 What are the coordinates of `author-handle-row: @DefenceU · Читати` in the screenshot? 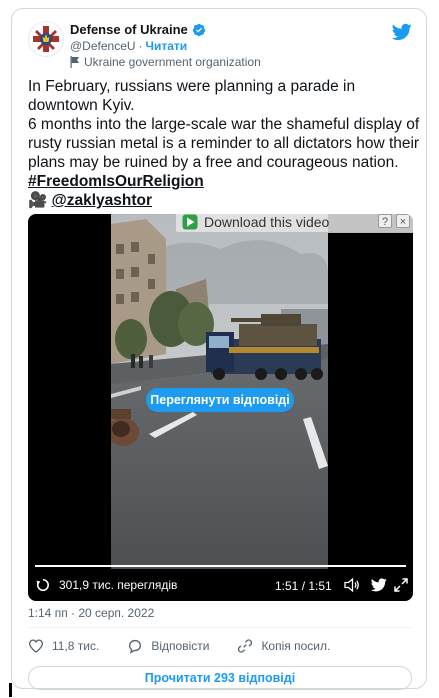 It's located at (128, 46).